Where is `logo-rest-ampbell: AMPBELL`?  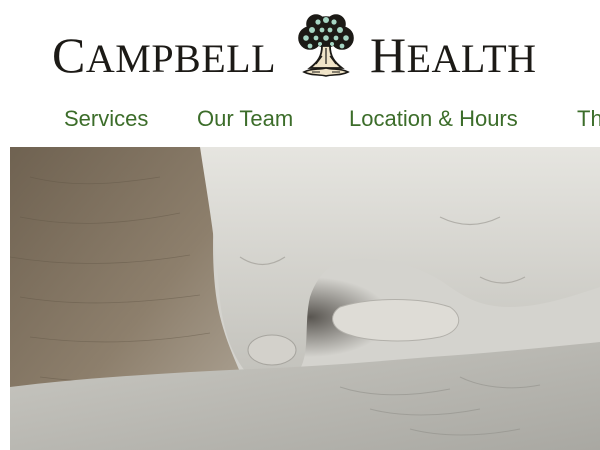
logo-rest-ampbell: AMPBELL is located at coordinates (181, 58).